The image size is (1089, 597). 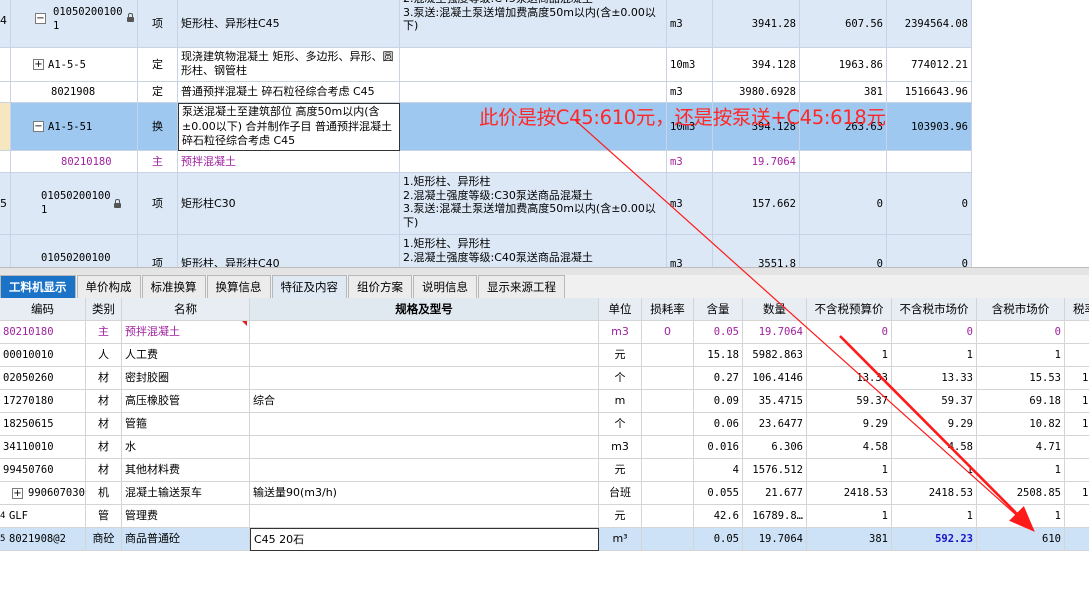 I want to click on tab-materials: 工料机显示, so click(x=38, y=286).